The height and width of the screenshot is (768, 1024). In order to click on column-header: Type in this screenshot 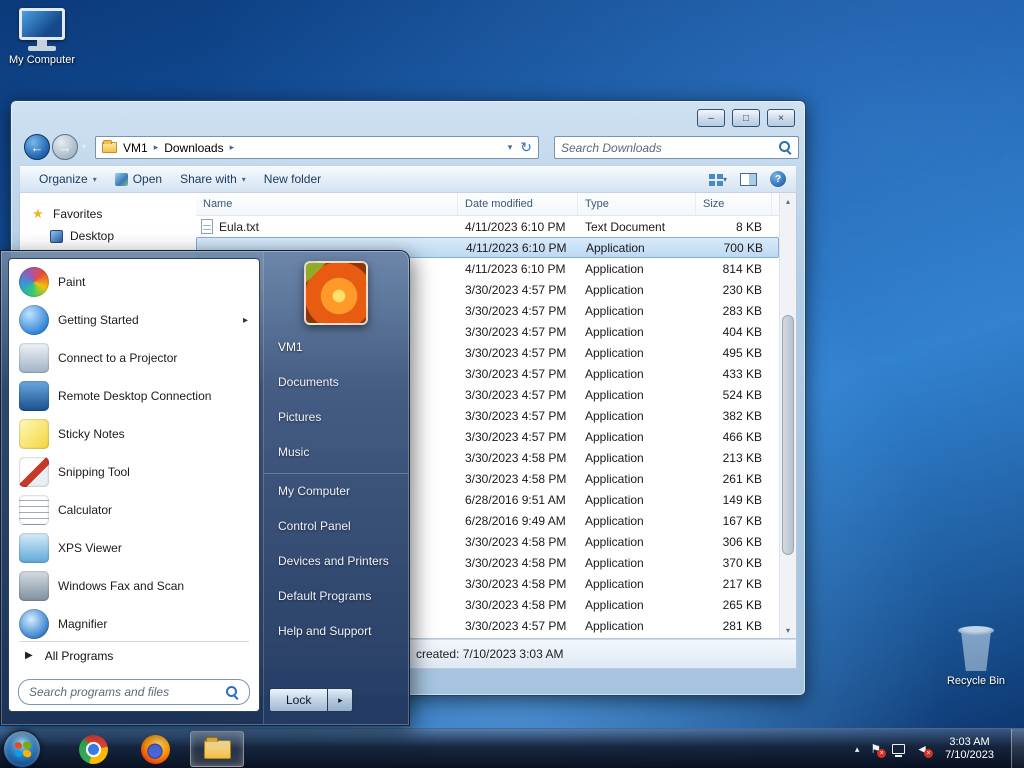, I will do `click(637, 204)`.